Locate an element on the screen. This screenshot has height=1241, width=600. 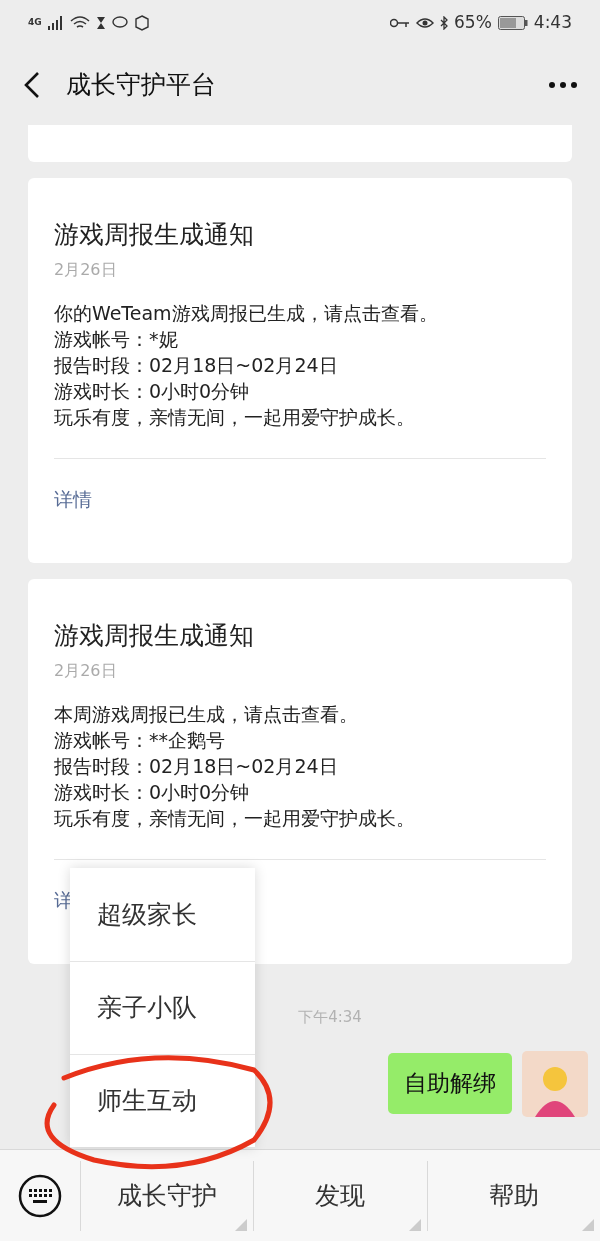
battery-icon is located at coordinates (512, 22).